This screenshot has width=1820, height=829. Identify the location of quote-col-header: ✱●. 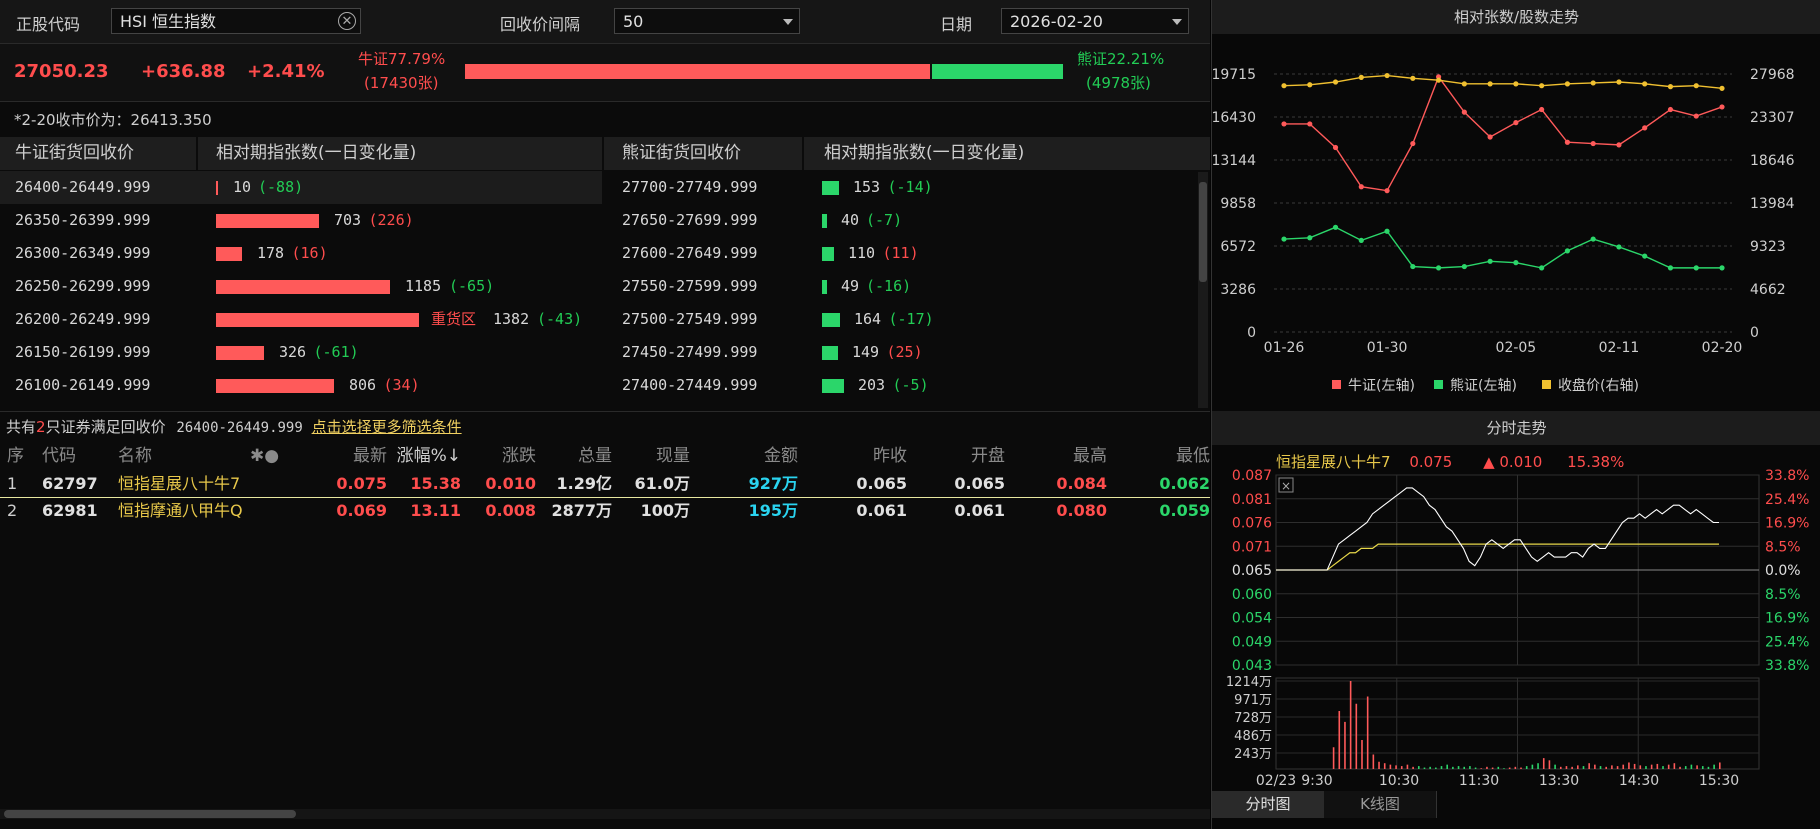
(265, 456).